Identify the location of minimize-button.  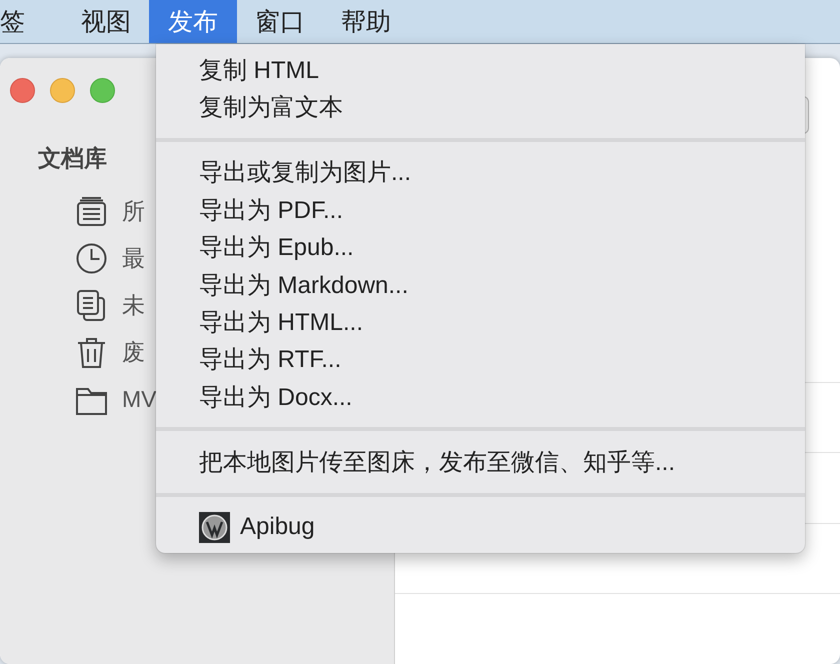
(62, 90).